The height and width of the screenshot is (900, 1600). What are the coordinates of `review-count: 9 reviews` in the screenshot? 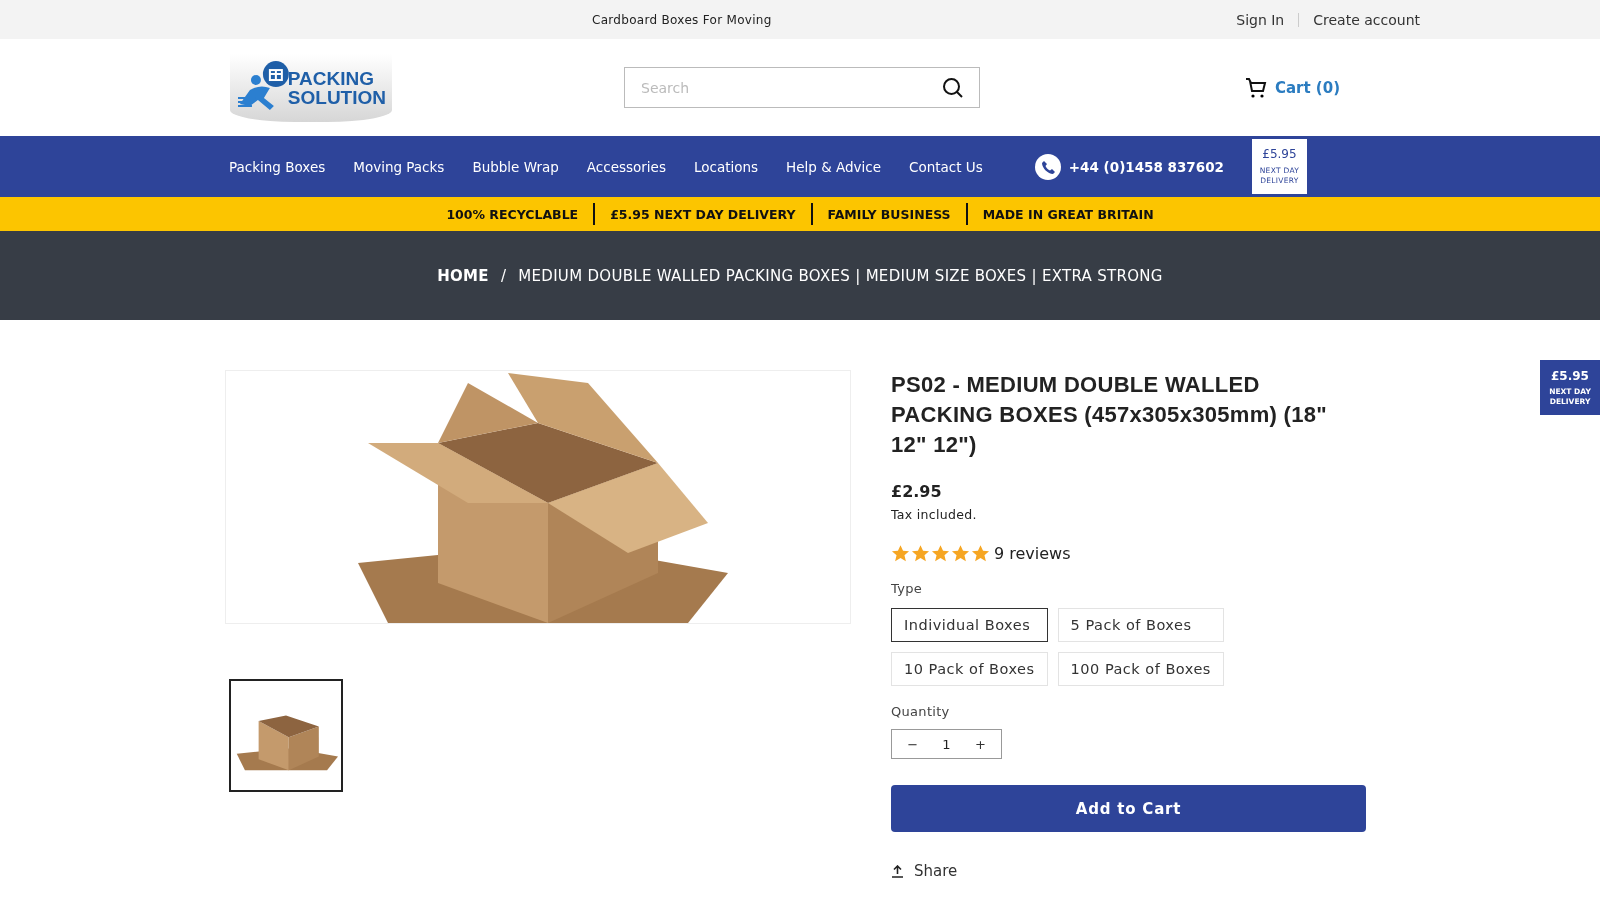 It's located at (1032, 553).